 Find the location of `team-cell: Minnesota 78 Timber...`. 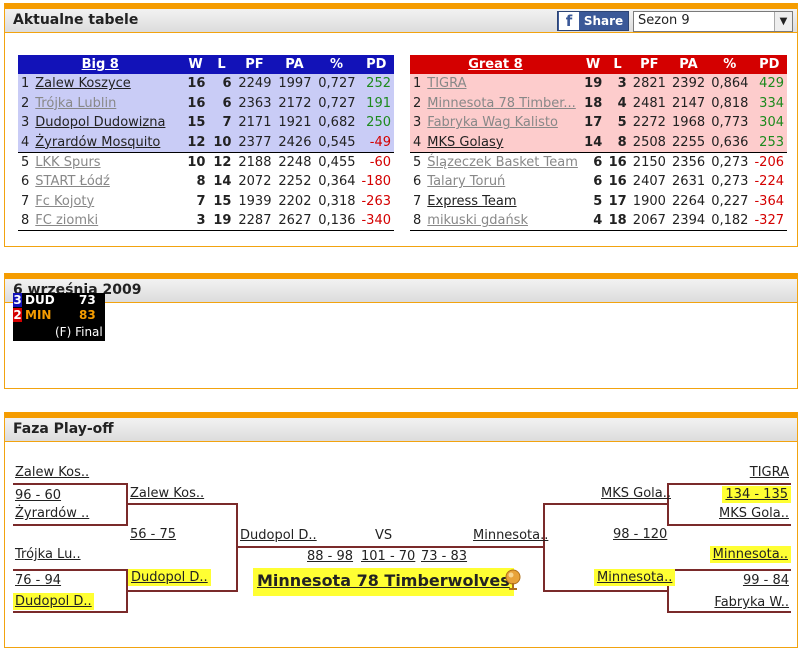

team-cell: Minnesota 78 Timber... is located at coordinates (502, 103).